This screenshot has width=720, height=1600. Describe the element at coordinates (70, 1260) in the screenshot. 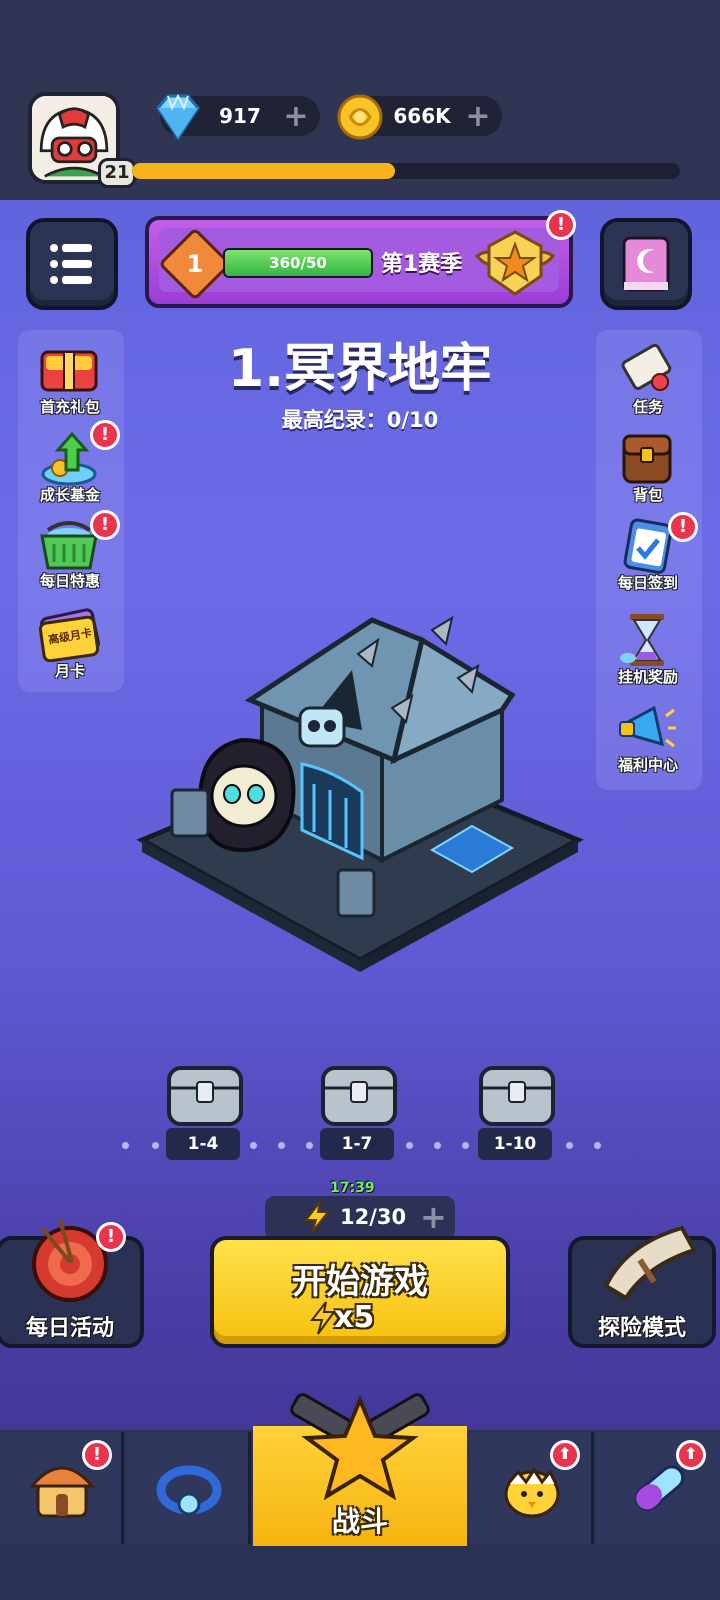

I see `archery-target-icon` at that location.